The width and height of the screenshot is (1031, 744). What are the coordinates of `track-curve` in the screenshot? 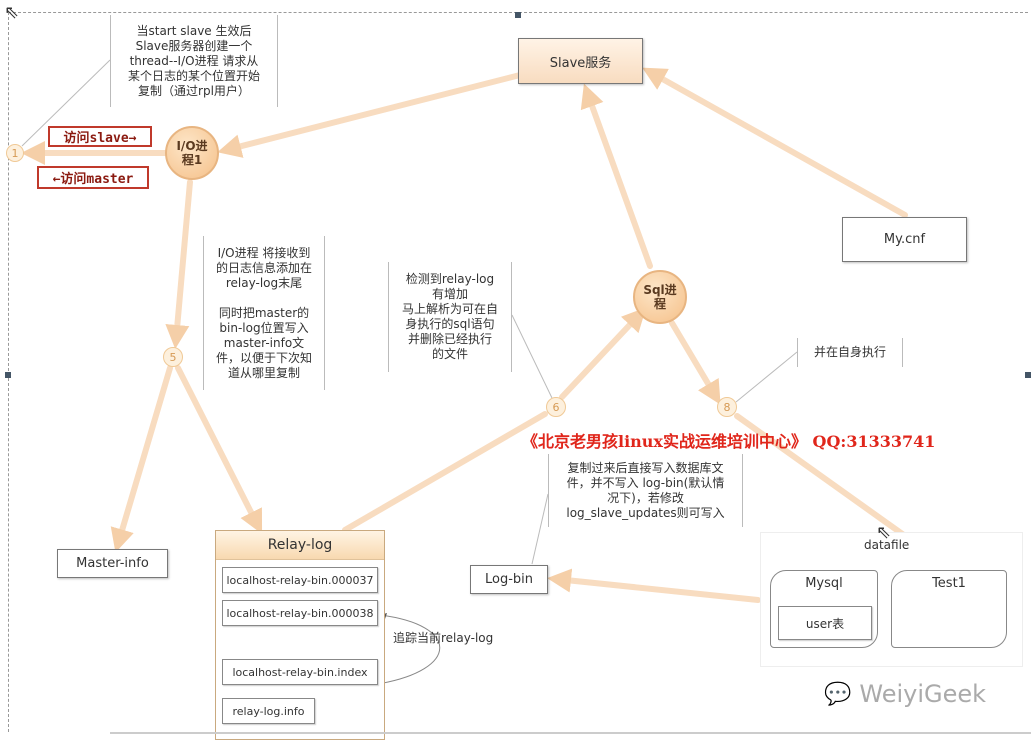 It's located at (409, 649).